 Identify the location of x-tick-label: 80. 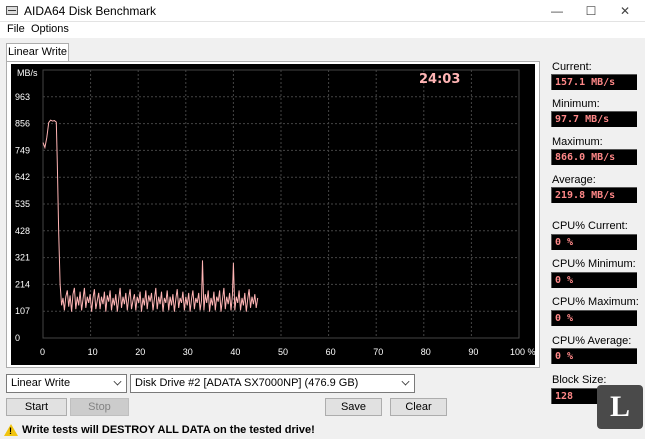
(426, 352).